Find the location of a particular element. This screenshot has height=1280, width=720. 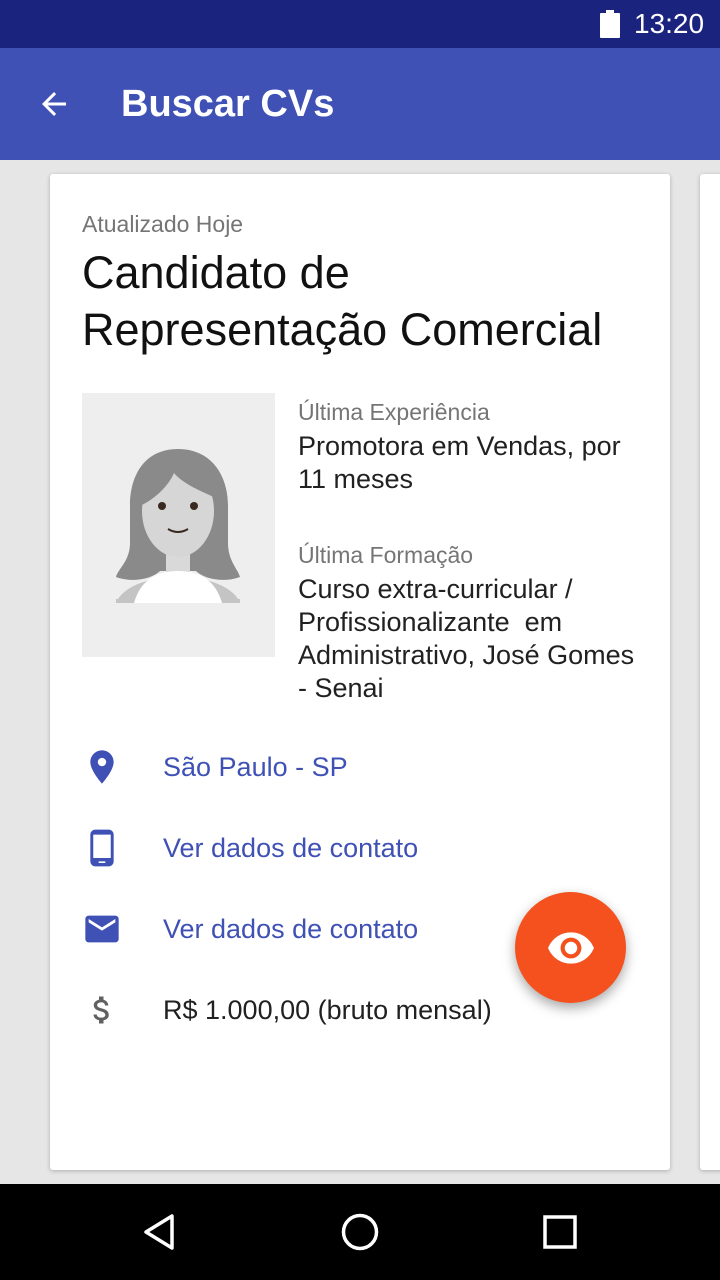

last-experience-label: Última Experiência is located at coordinates (394, 412).